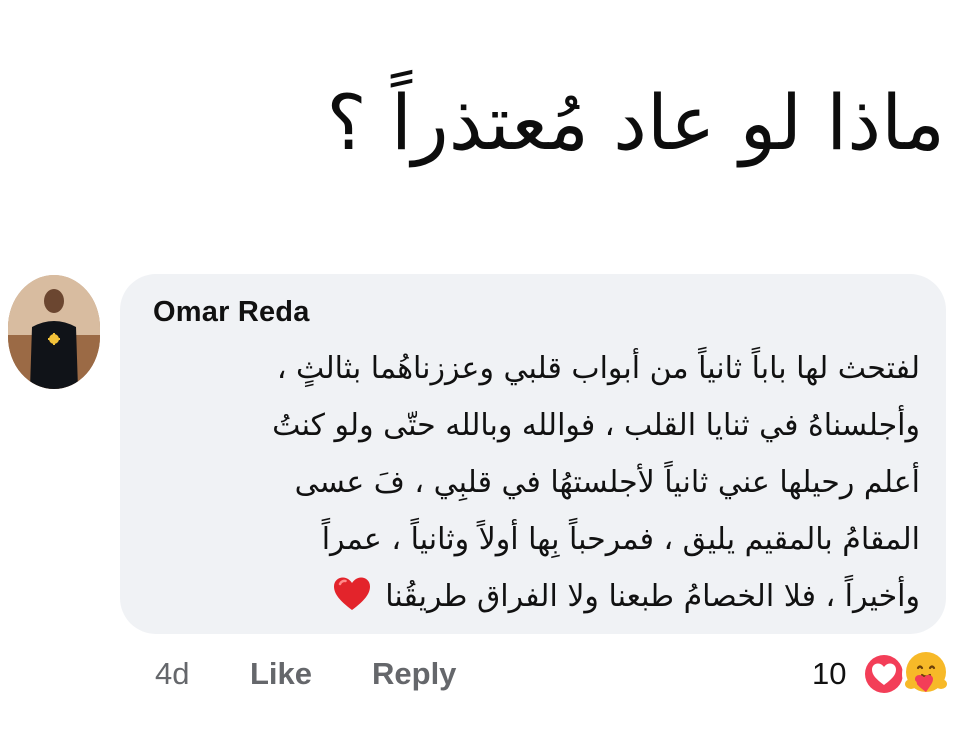 The height and width of the screenshot is (730, 960). Describe the element at coordinates (172, 674) in the screenshot. I see `comment-timestamp: 4d` at that location.